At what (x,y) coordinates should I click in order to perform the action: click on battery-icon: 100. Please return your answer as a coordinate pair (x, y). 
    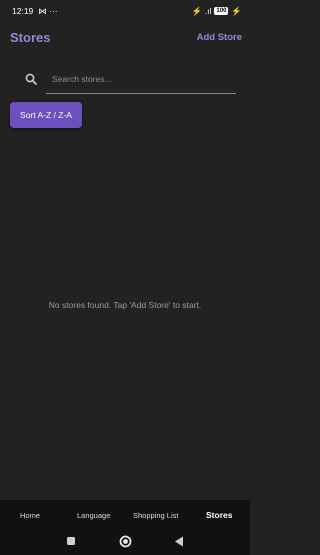
    Looking at the image, I should click on (221, 11).